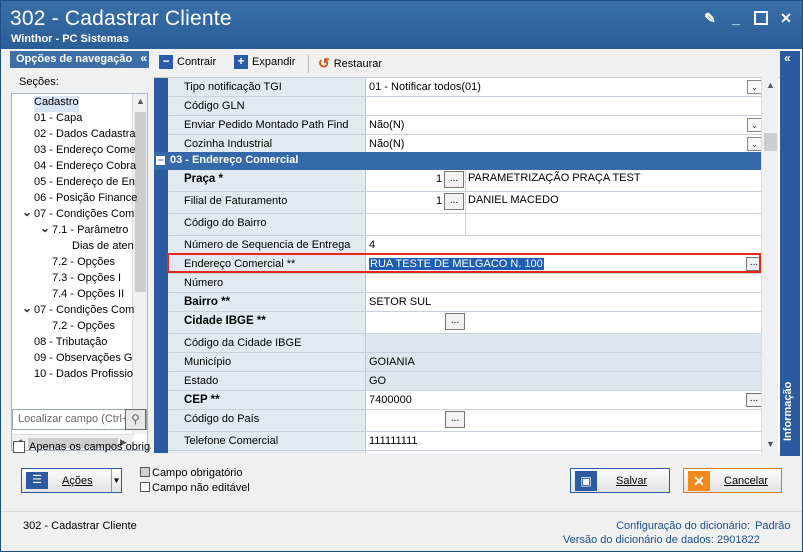  I want to click on grid-vertical-scrollbar: ▲ ▼, so click(769, 265).